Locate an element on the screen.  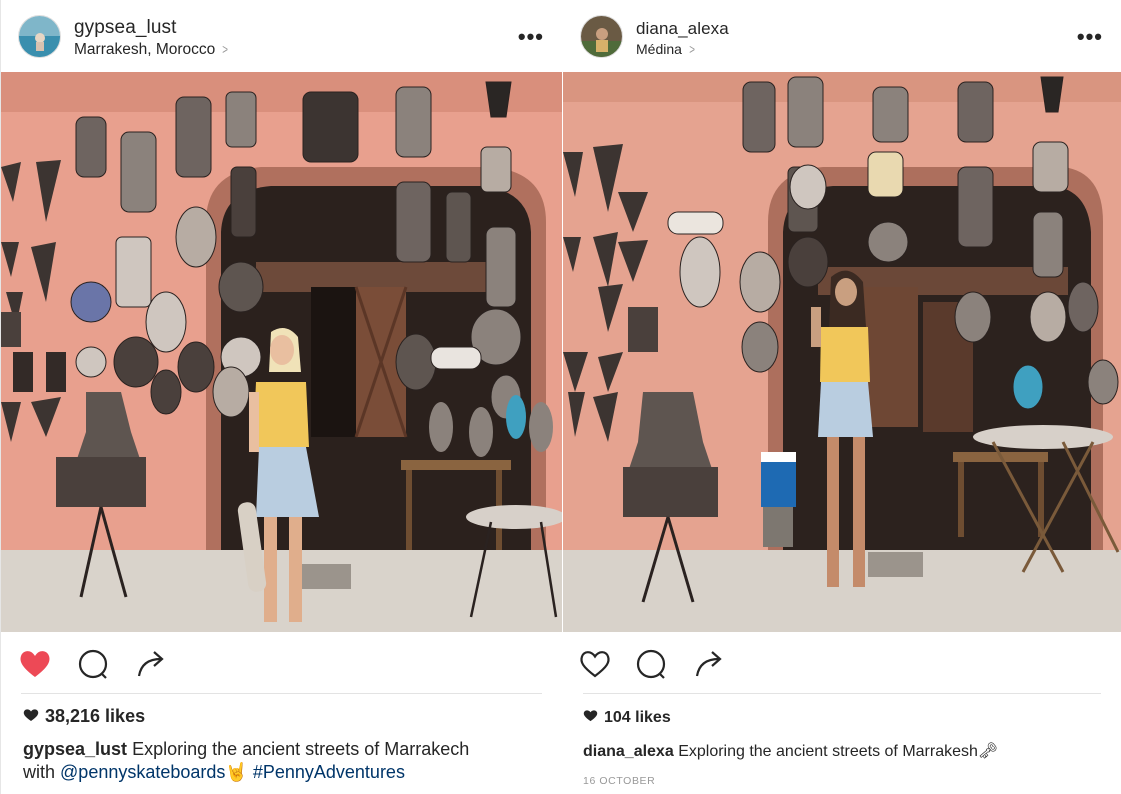
location-label: Médina is located at coordinates (659, 49).